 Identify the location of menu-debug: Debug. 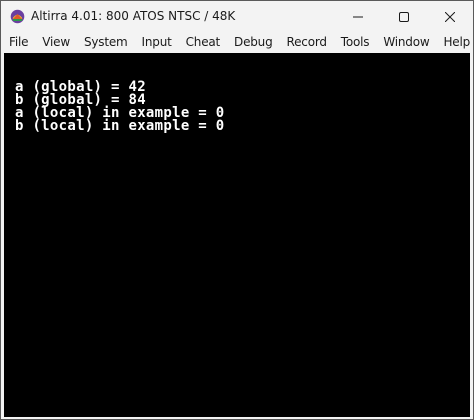
(253, 42).